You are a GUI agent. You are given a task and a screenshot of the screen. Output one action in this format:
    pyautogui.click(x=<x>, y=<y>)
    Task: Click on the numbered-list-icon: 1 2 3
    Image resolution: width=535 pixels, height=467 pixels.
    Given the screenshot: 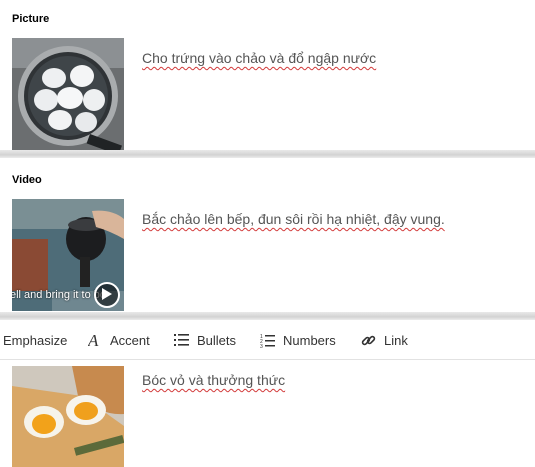 What is the action you would take?
    pyautogui.click(x=267, y=341)
    